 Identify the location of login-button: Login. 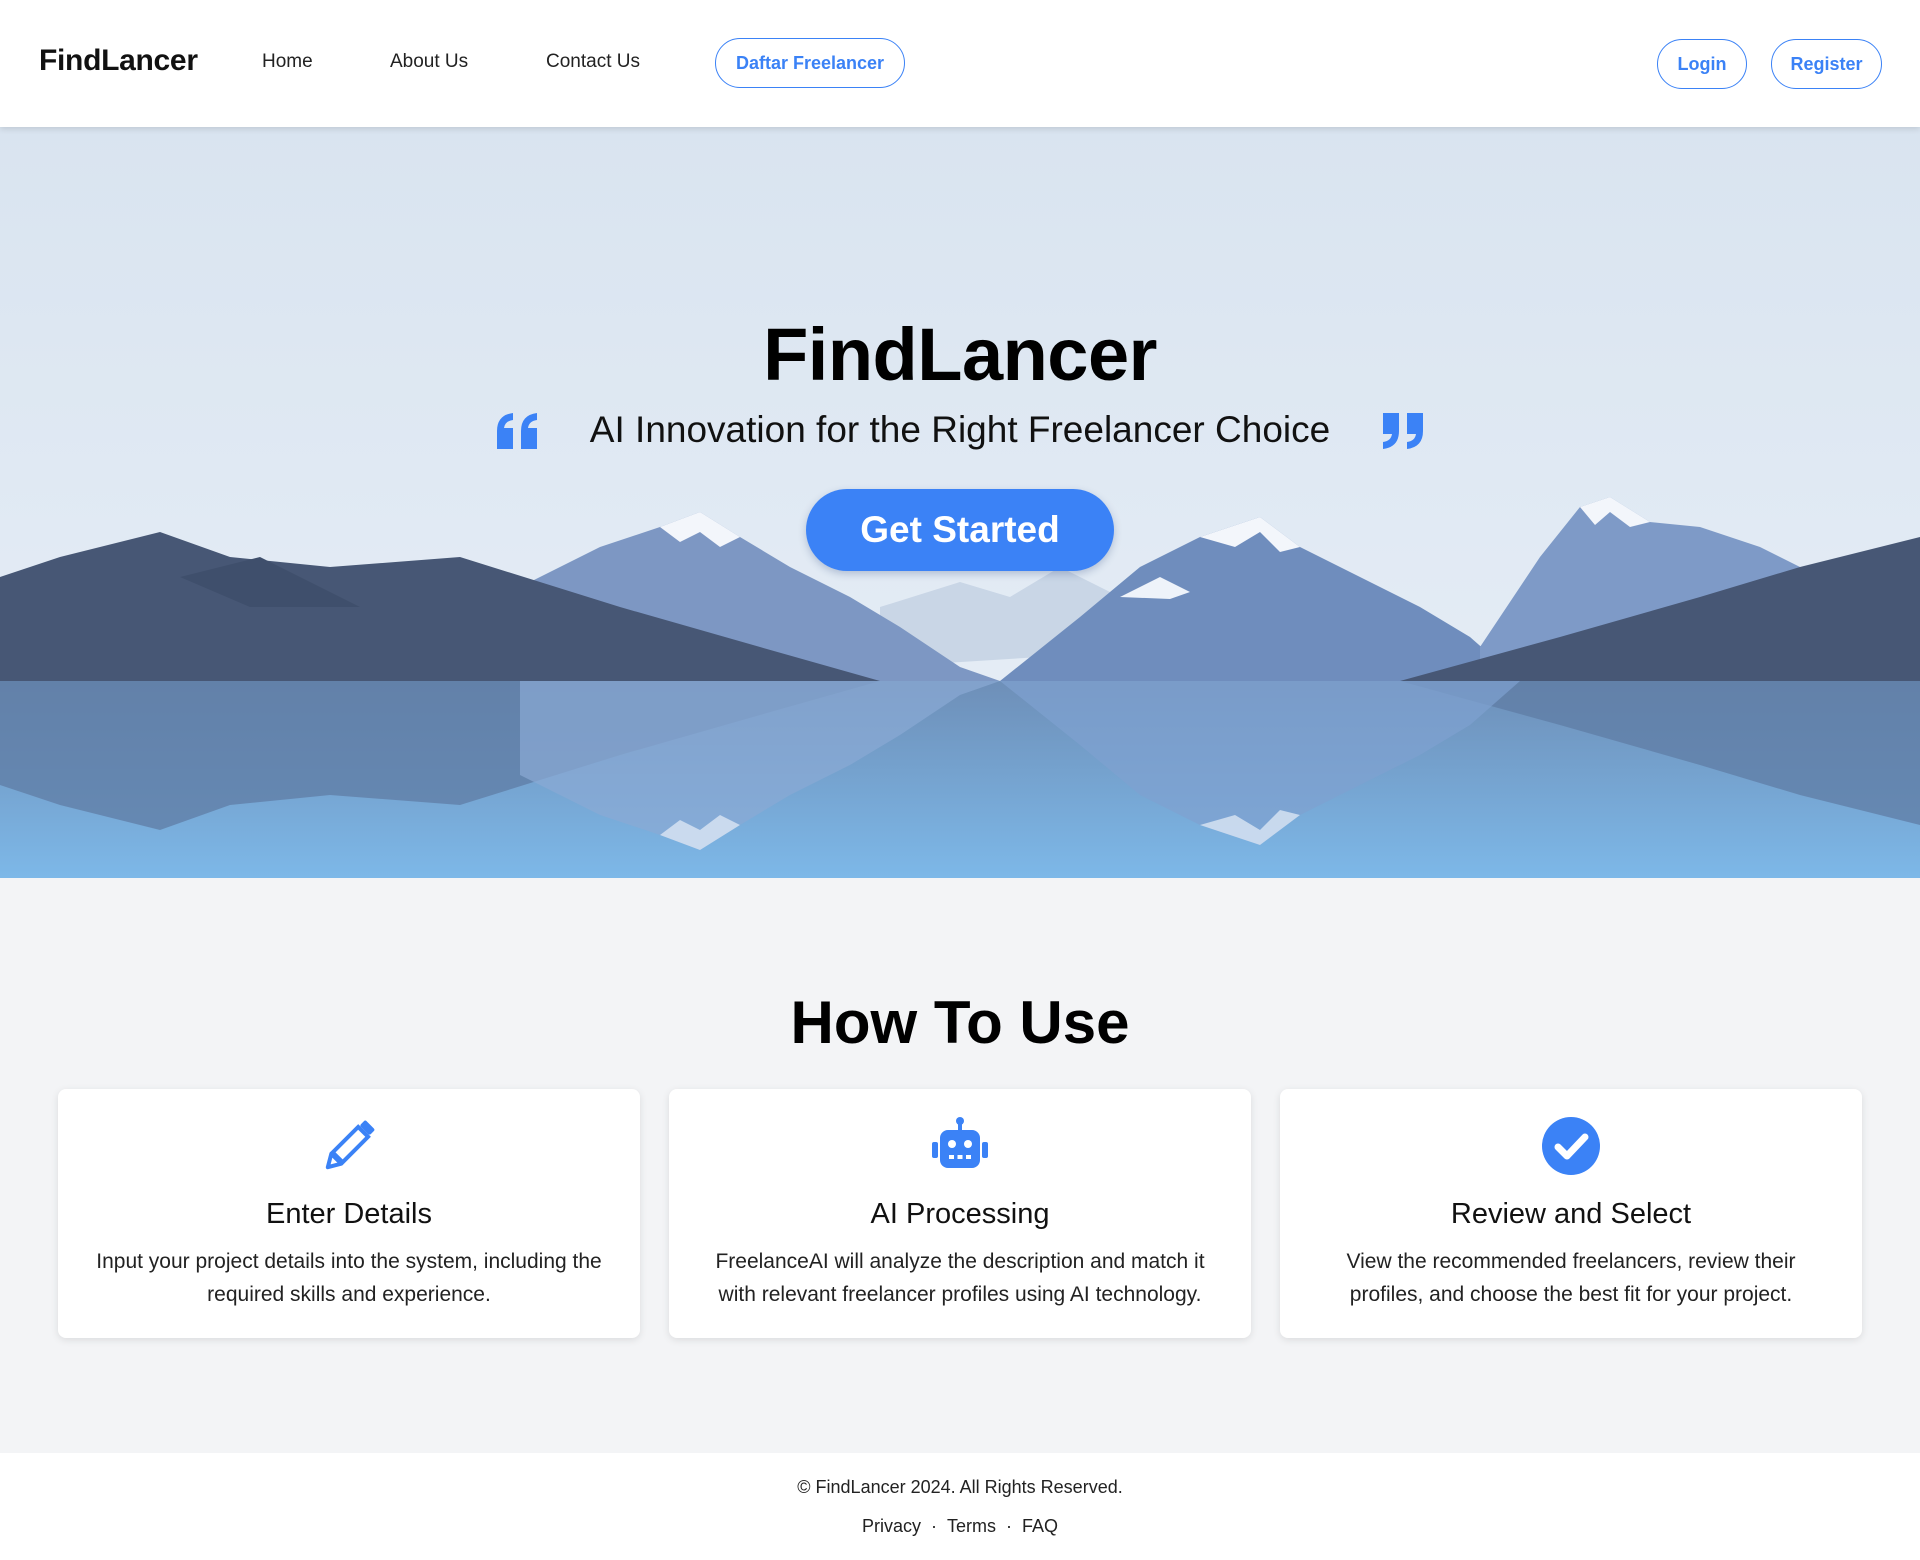
(1702, 64).